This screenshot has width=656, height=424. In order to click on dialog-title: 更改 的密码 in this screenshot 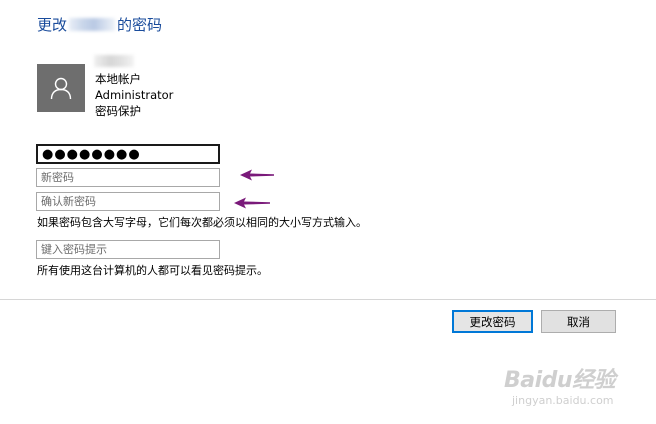, I will do `click(99, 24)`.